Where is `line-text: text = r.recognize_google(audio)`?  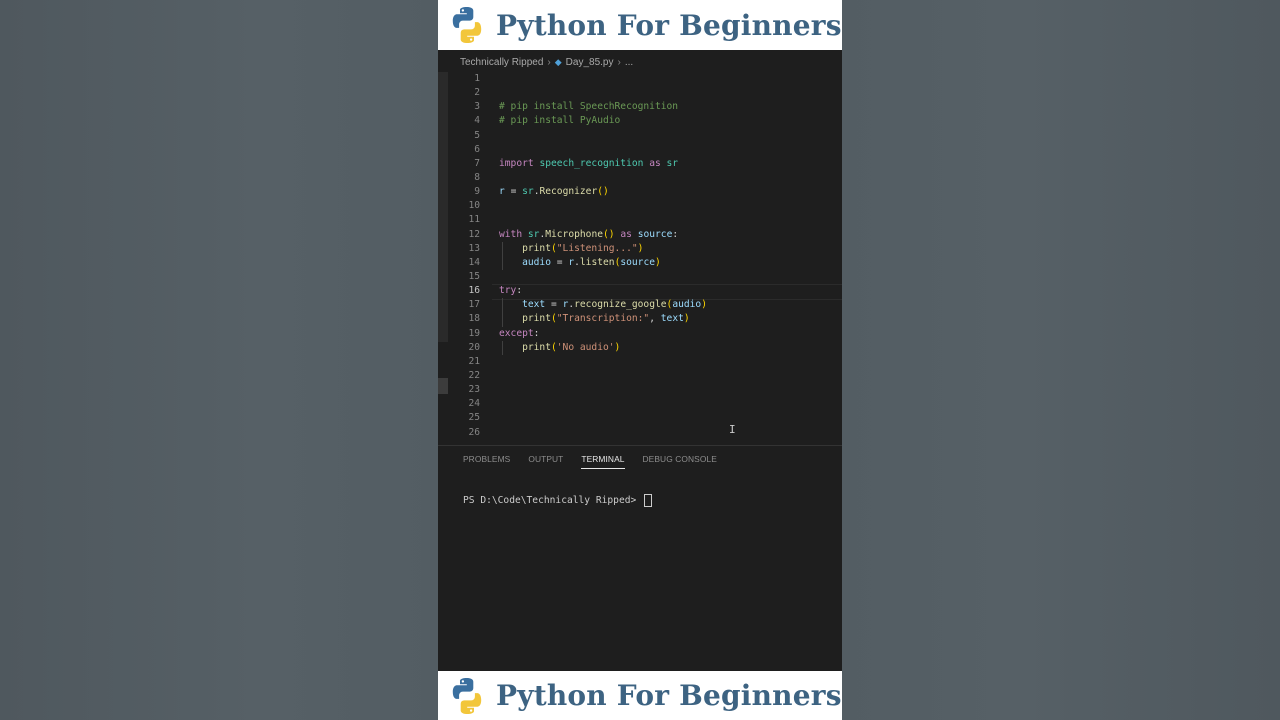
line-text: text = r.recognize_google(audio) is located at coordinates (614, 305).